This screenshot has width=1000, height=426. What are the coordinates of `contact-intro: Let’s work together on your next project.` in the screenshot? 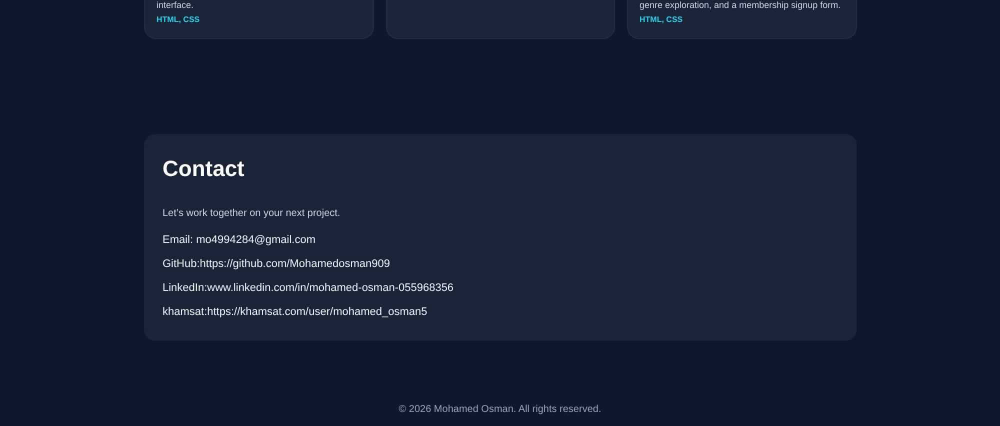 It's located at (252, 213).